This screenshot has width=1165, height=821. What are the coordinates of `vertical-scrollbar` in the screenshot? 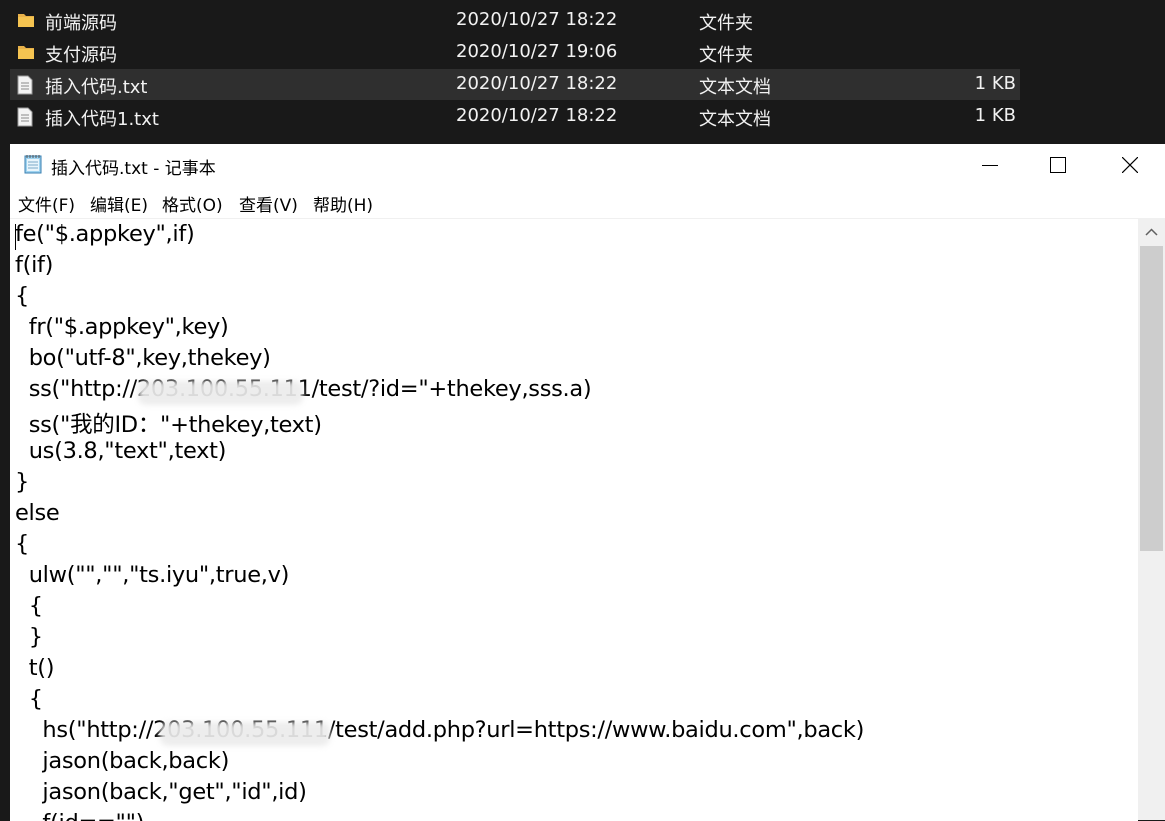 It's located at (1151, 519).